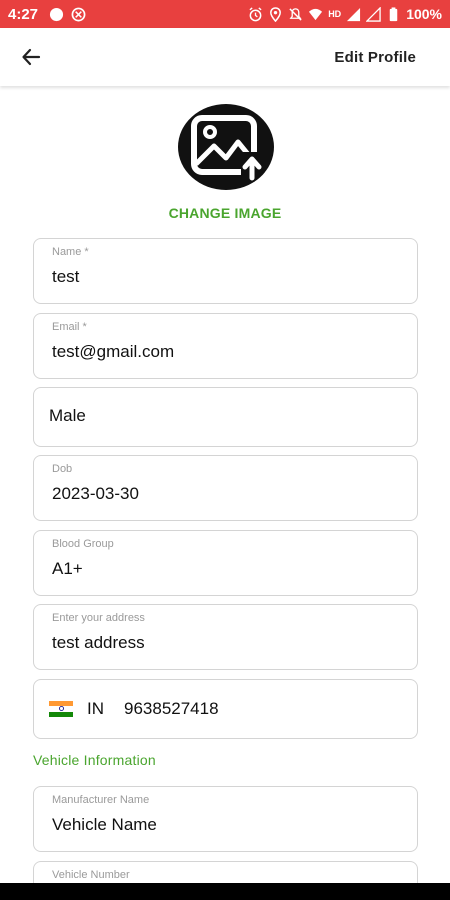 The image size is (450, 900). What do you see at coordinates (95, 709) in the screenshot?
I see `country-code: IN` at bounding box center [95, 709].